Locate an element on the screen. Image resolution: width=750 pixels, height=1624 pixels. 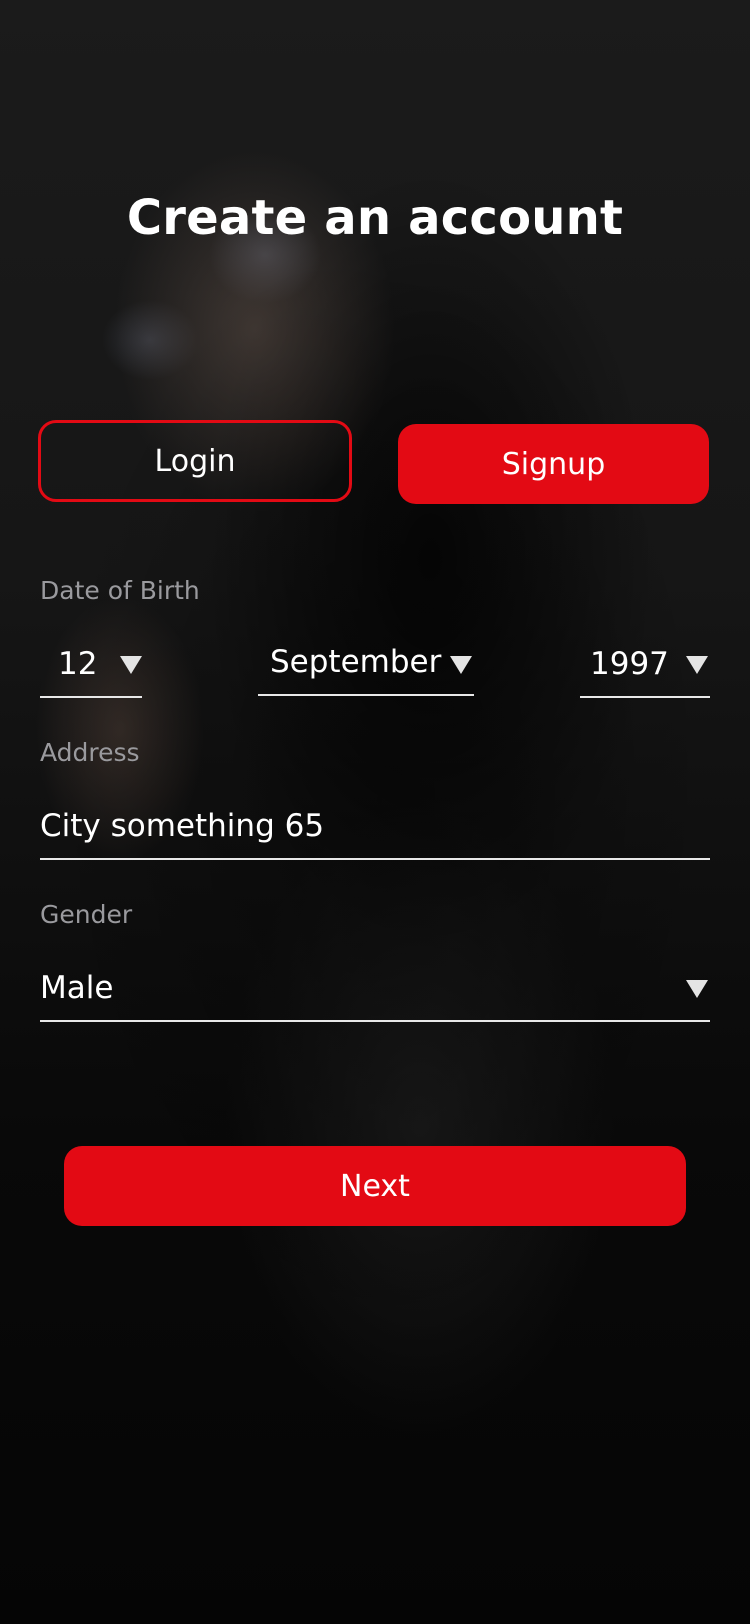
gender-value: Male is located at coordinates (77, 988).